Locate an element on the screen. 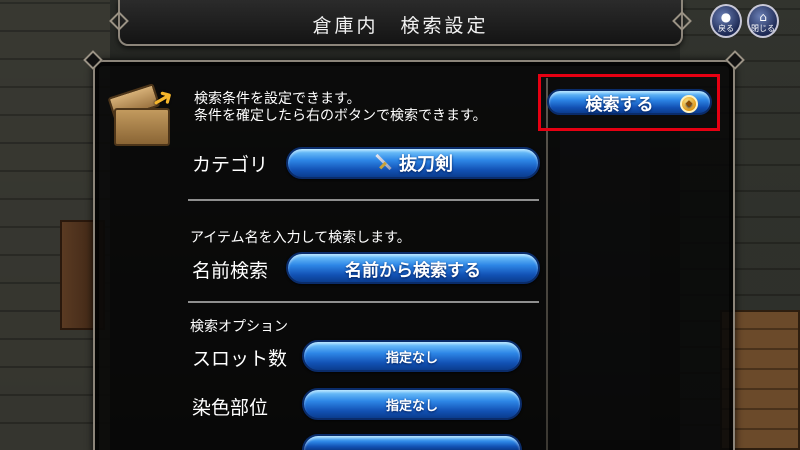 The height and width of the screenshot is (450, 800). coin-icon: ◆ is located at coordinates (689, 104).